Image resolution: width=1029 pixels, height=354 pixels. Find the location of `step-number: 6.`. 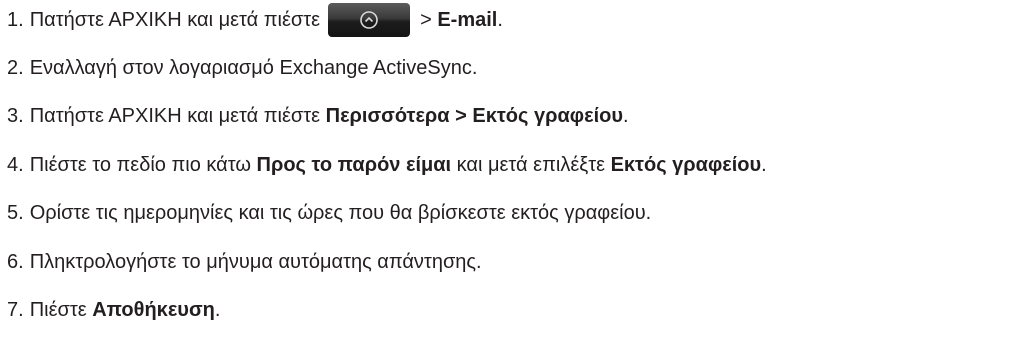

step-number: 6. is located at coordinates (15, 262).